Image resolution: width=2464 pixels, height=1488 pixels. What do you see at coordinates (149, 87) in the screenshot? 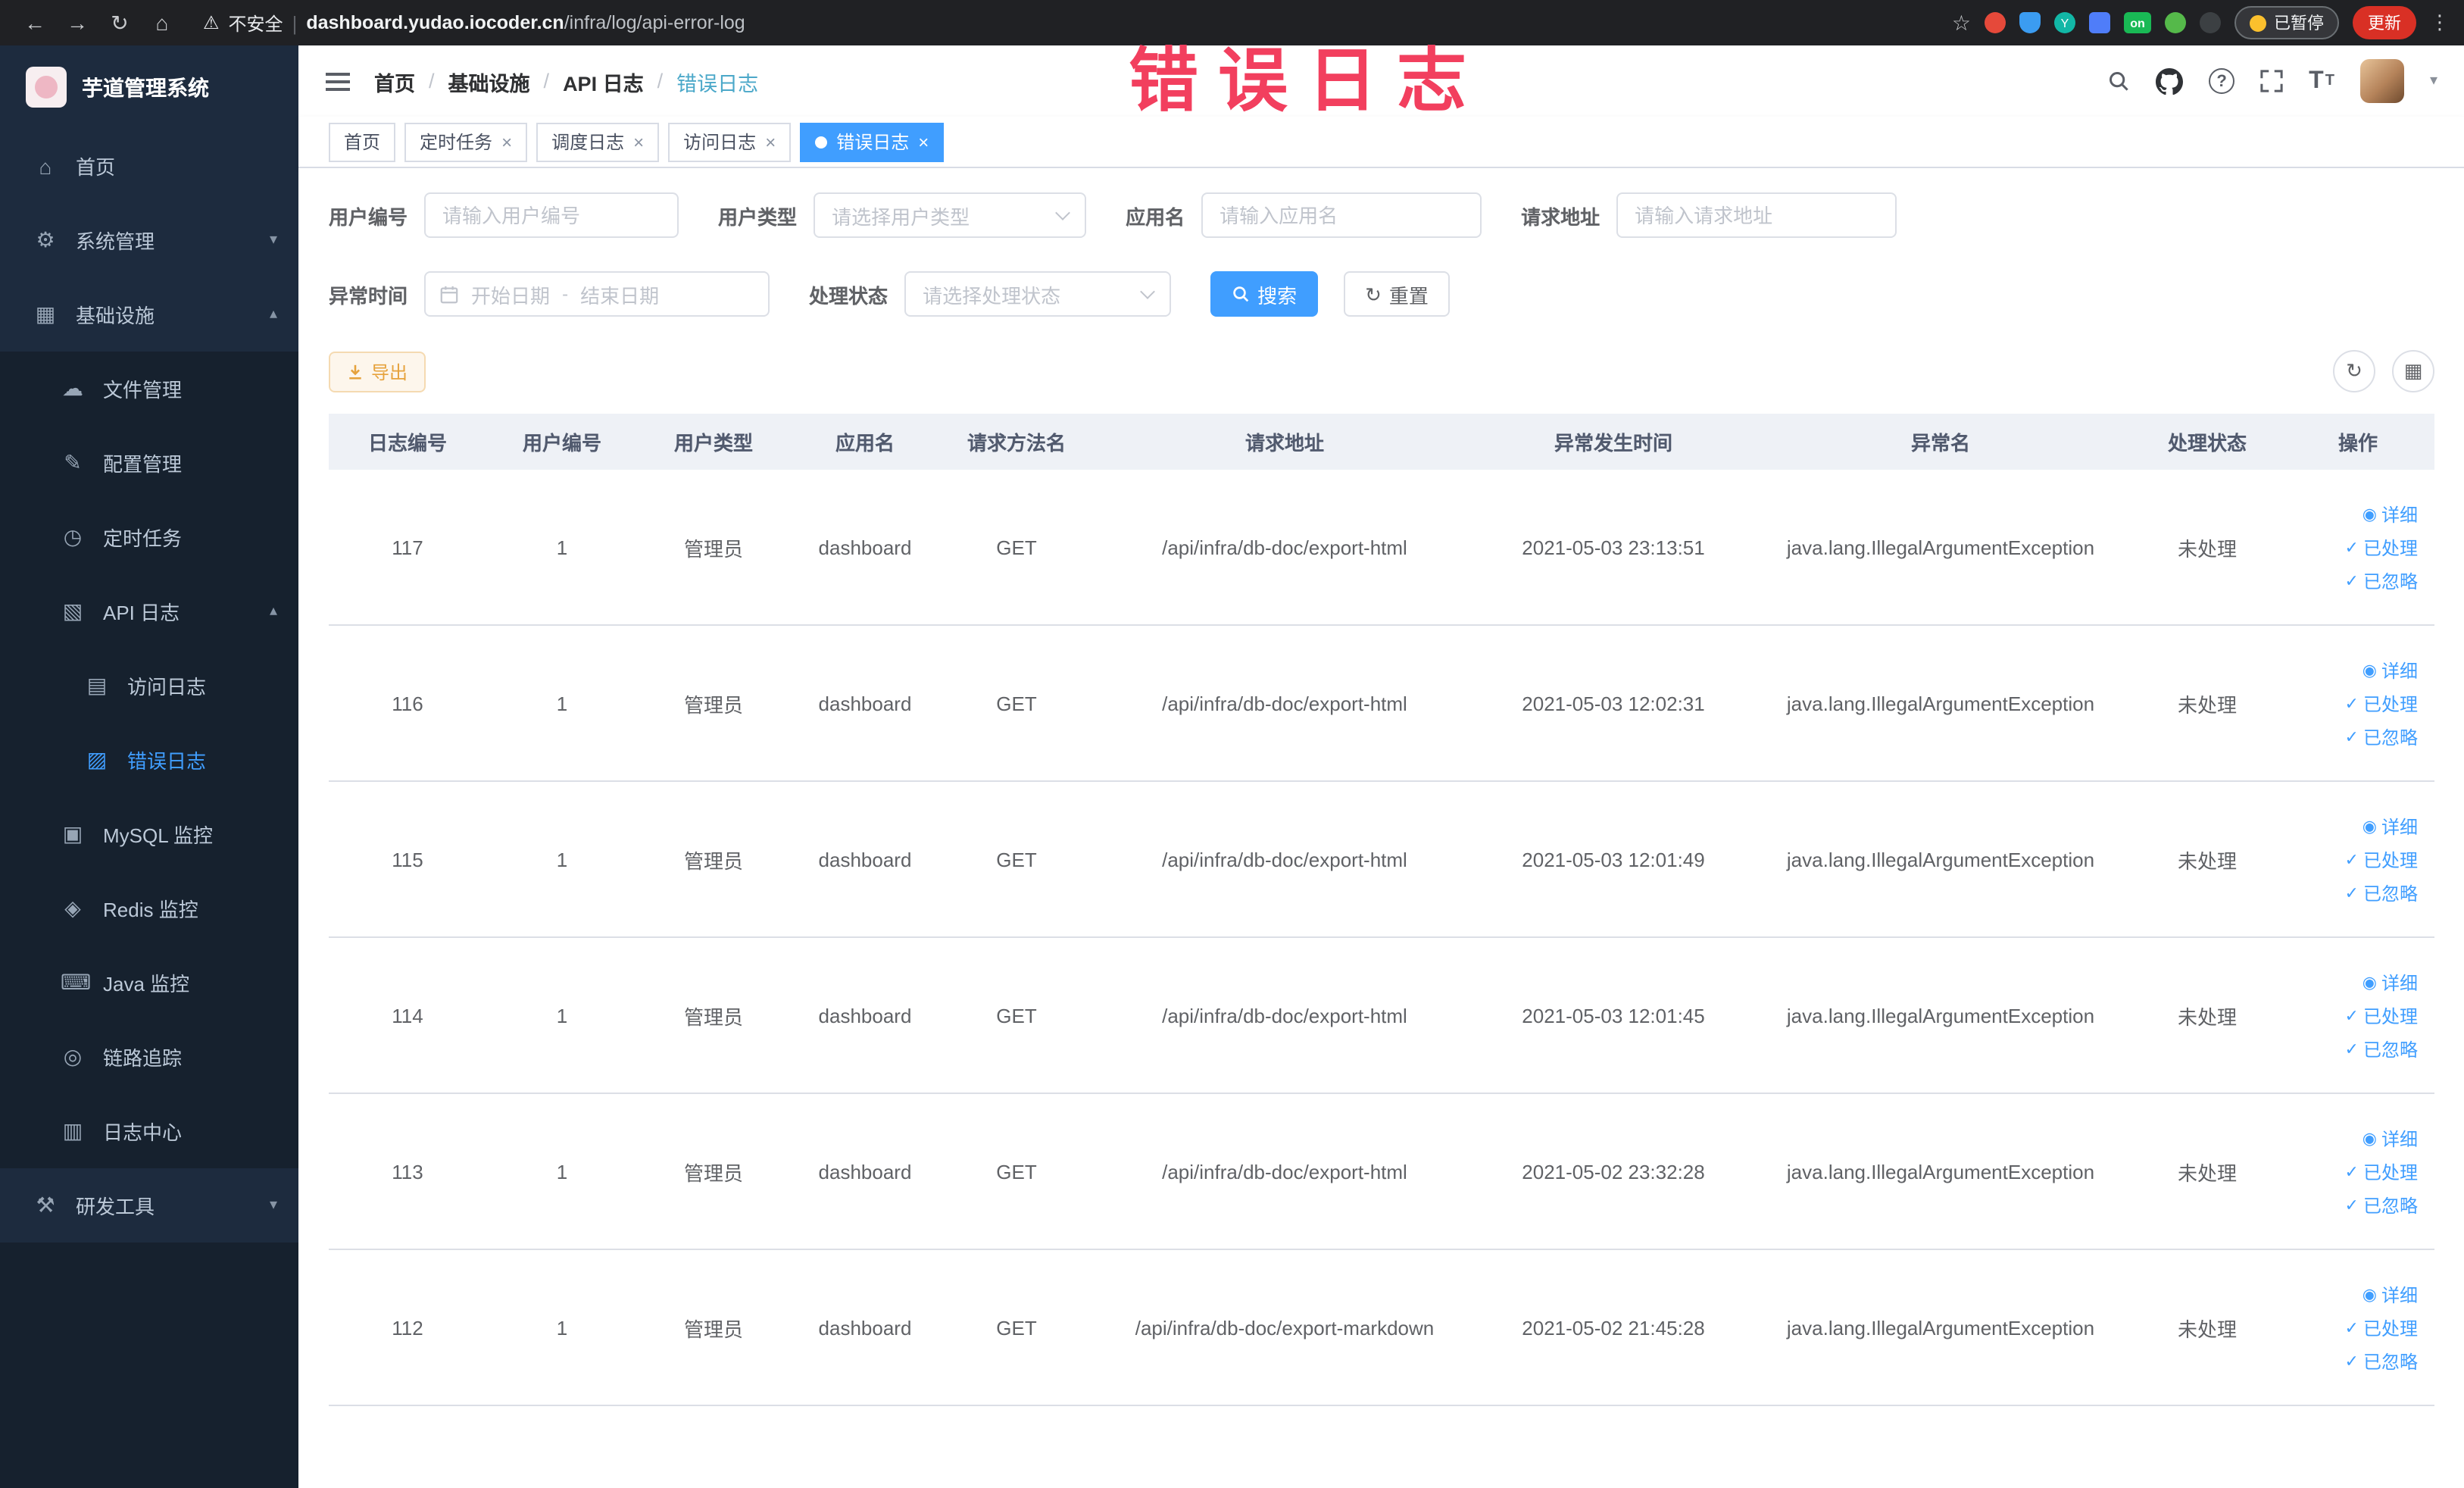
I see `app-logo: 芋道管理系统` at bounding box center [149, 87].